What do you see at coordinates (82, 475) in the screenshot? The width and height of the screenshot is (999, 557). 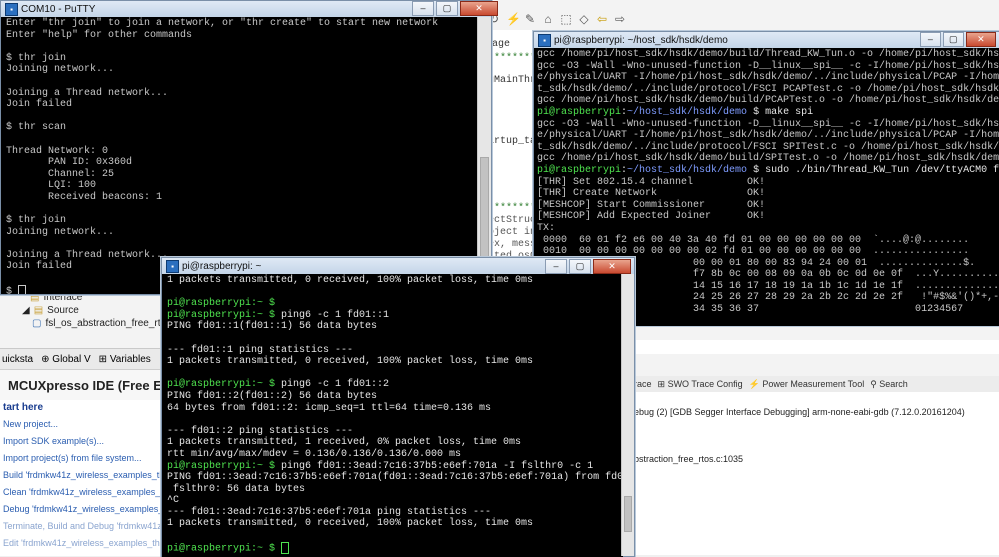 I see `quickstart-link: Build 'frdmkw41z_wireless_examples_thre` at bounding box center [82, 475].